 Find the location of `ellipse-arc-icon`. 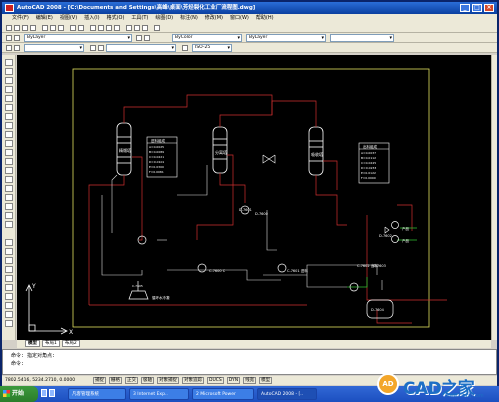

ellipse-arc-icon is located at coordinates (9, 152).